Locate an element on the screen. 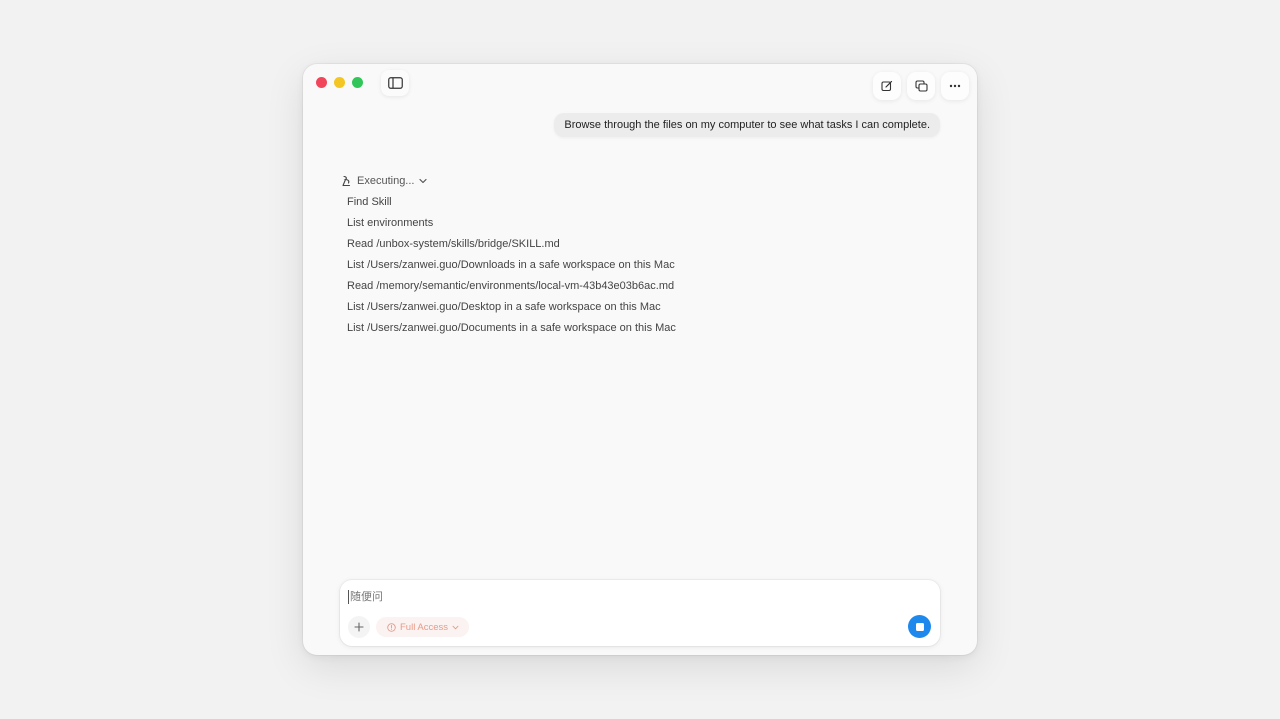 The height and width of the screenshot is (719, 1280). access-mode-label: Full Access is located at coordinates (424, 627).